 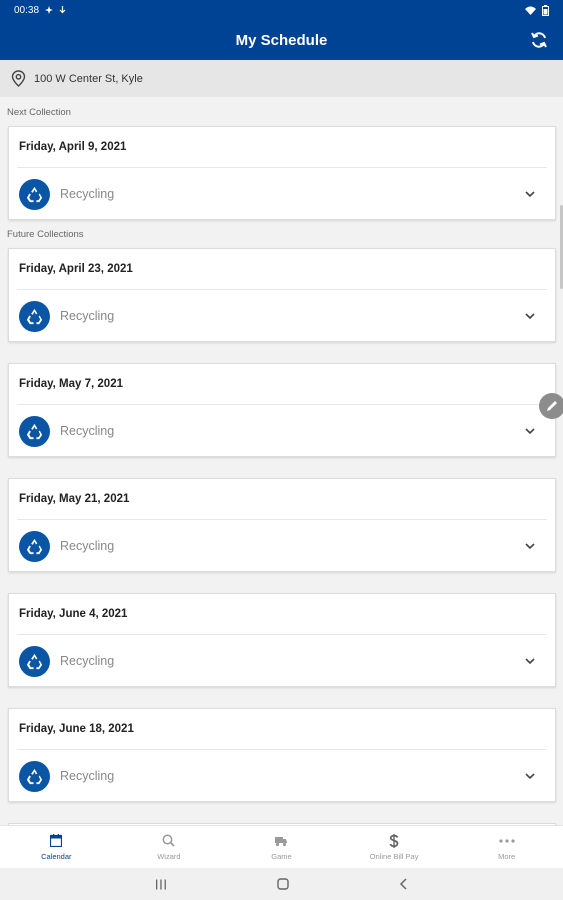 What do you see at coordinates (56, 840) in the screenshot?
I see `calendar-icon` at bounding box center [56, 840].